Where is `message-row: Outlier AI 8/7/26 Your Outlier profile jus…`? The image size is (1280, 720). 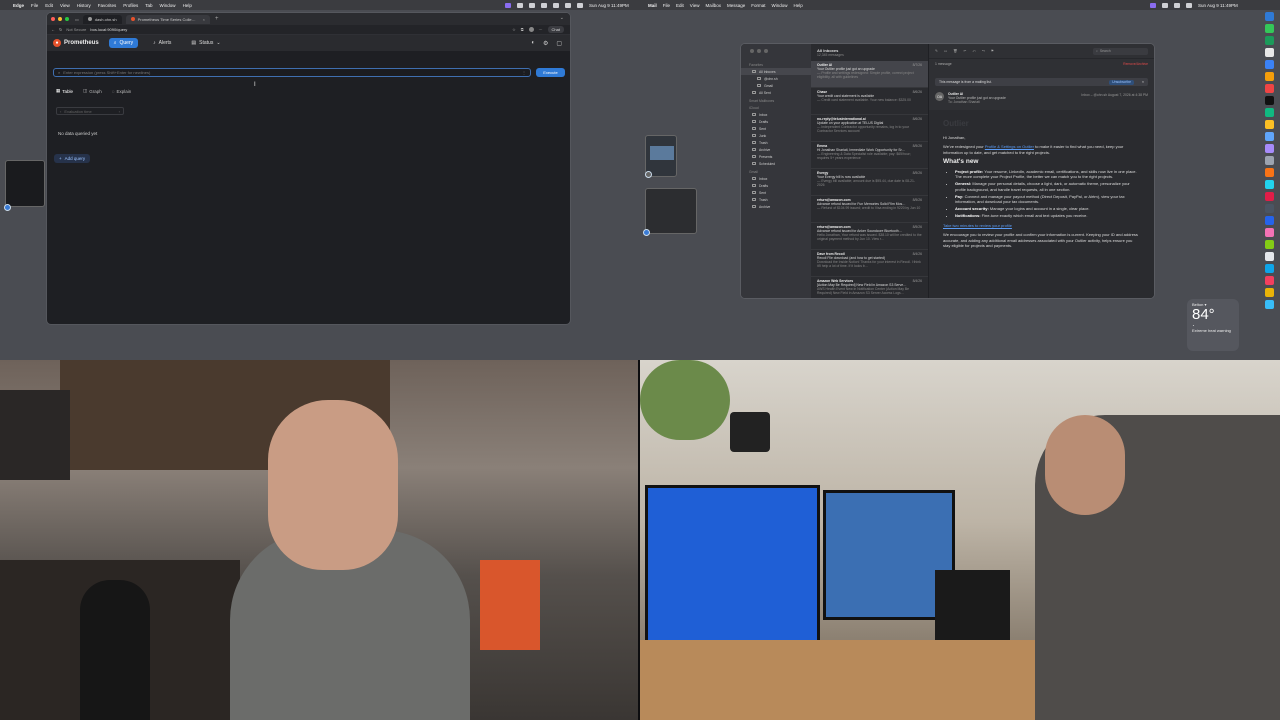
message-row: Outlier AI 8/7/26 Your Outlier profile jus… is located at coordinates (869, 74).